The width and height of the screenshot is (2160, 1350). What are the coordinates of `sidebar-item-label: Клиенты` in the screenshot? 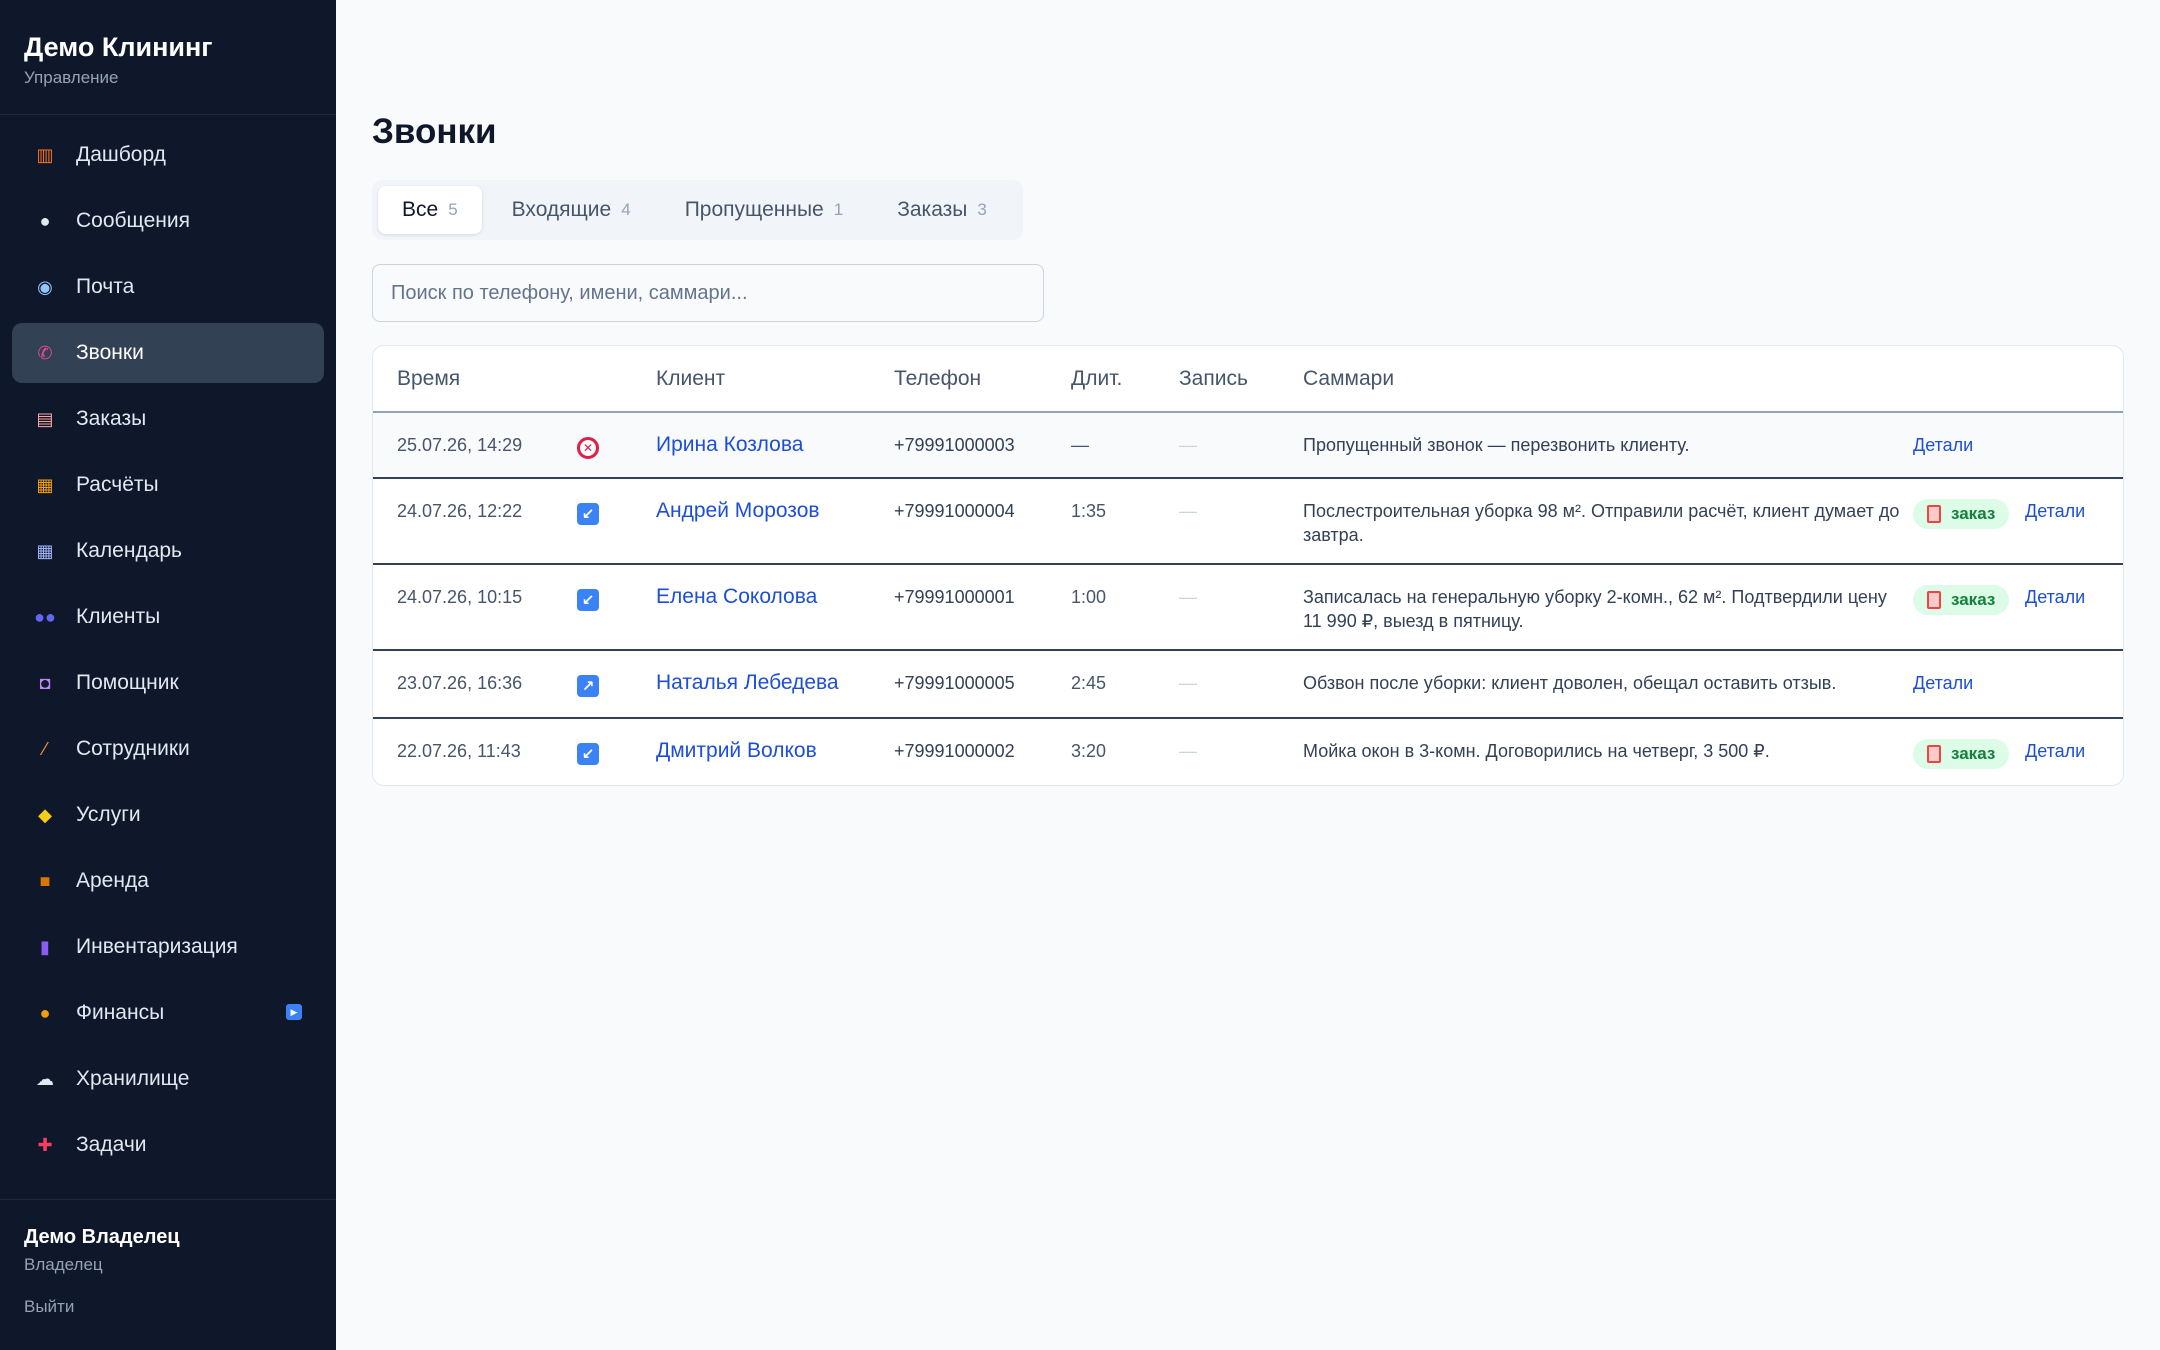 It's located at (118, 616).